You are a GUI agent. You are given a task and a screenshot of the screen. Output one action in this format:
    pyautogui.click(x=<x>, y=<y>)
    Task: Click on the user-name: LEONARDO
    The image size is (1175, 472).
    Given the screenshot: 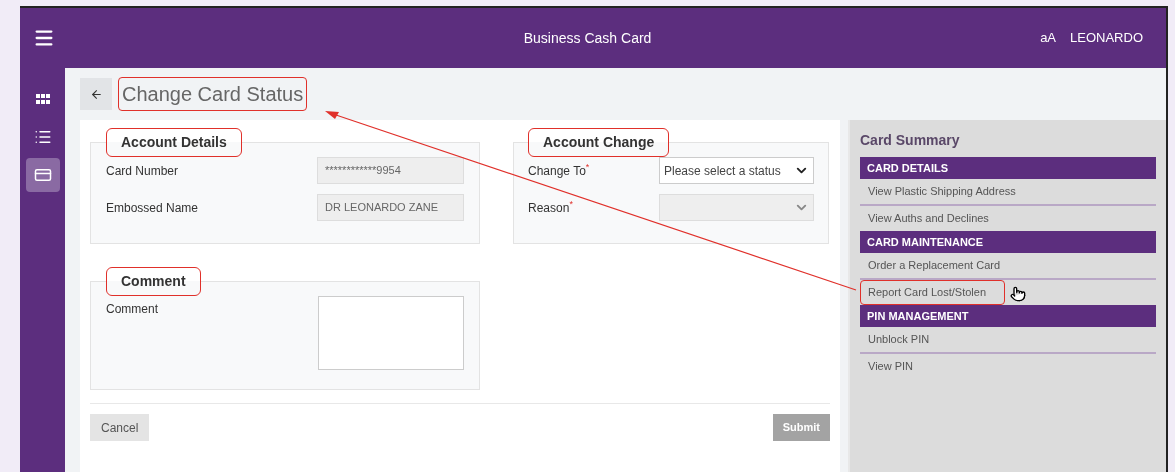 What is the action you would take?
    pyautogui.click(x=1106, y=38)
    